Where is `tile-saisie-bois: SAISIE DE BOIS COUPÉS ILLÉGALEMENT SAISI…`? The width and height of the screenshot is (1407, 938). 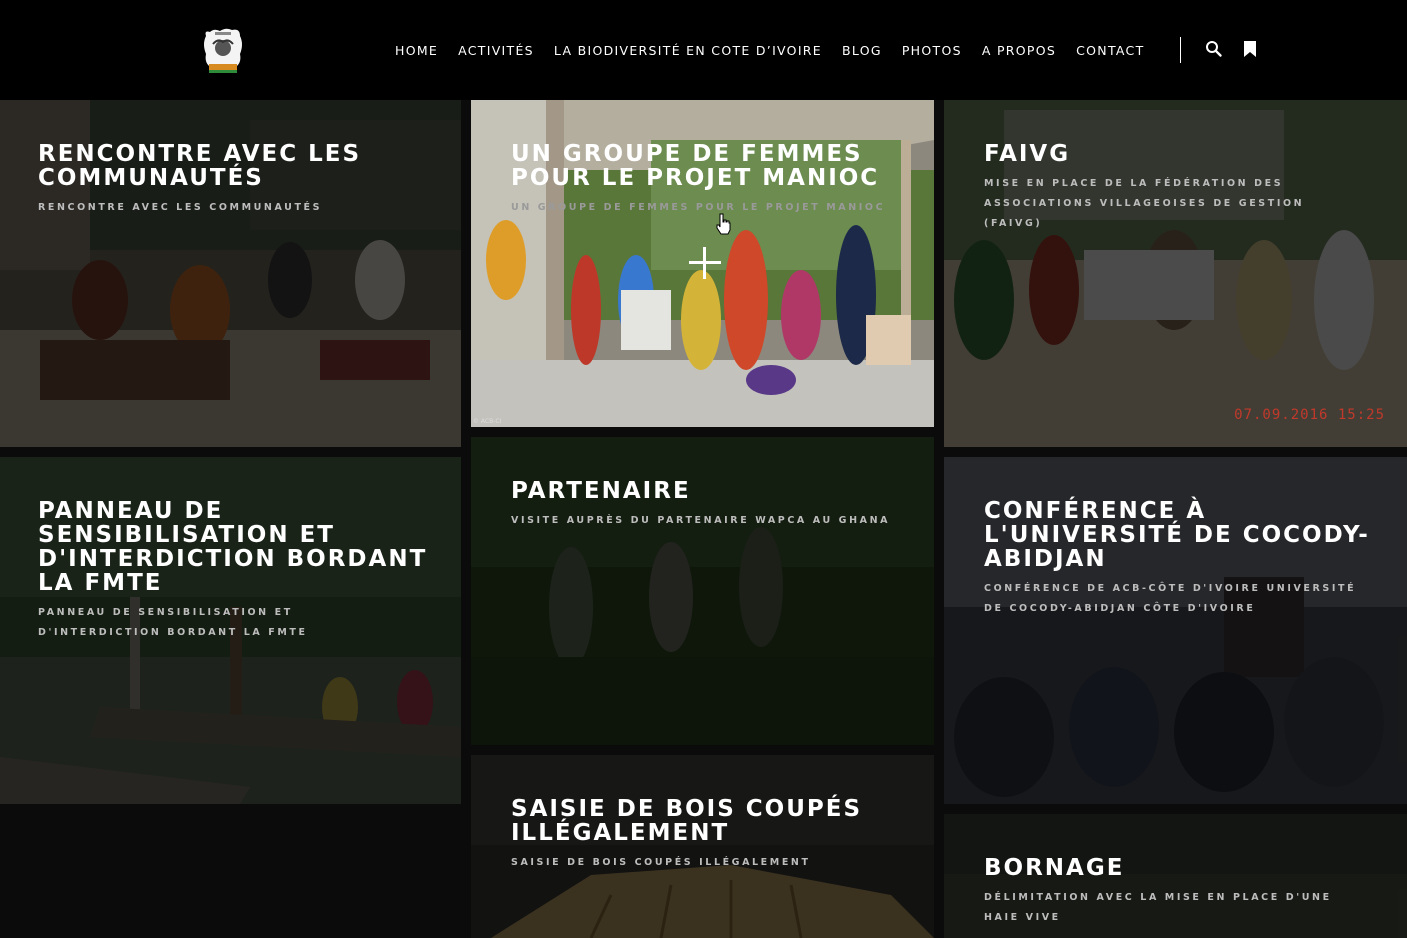
tile-saisie-bois: SAISIE DE BOIS COUPÉS ILLÉGALEMENT SAISI… is located at coordinates (702, 846).